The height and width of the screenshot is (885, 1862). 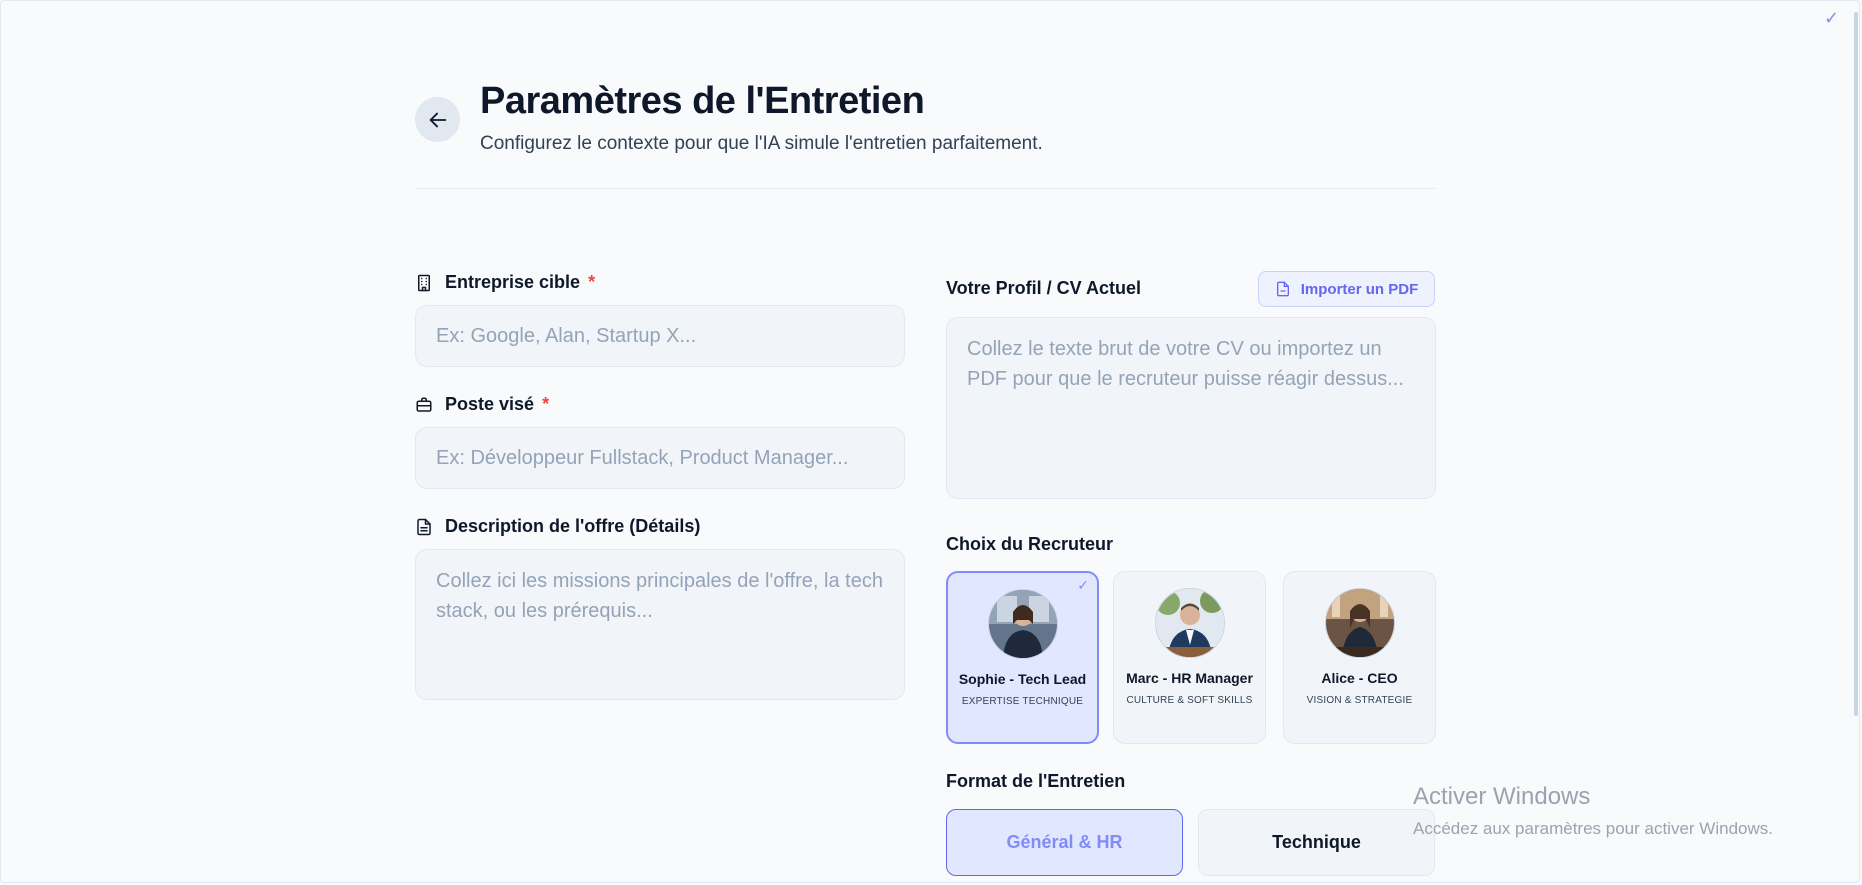 I want to click on recruiter-card-marc: Marc - HR Manager CULTURE & SOFT SKILLS, so click(x=1189, y=657).